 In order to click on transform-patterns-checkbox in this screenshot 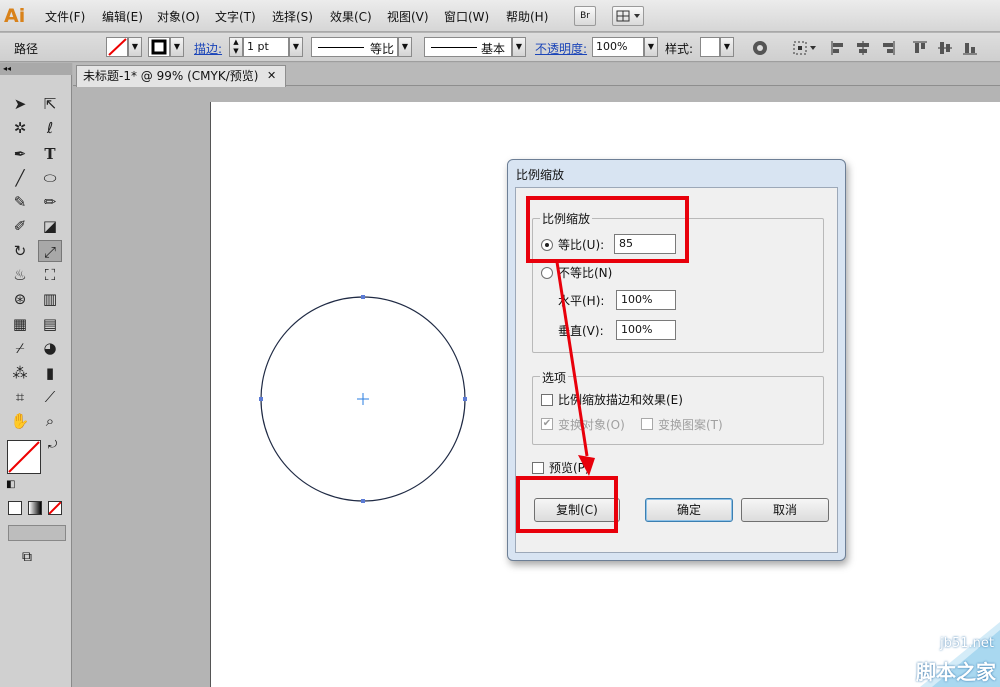, I will do `click(647, 424)`.